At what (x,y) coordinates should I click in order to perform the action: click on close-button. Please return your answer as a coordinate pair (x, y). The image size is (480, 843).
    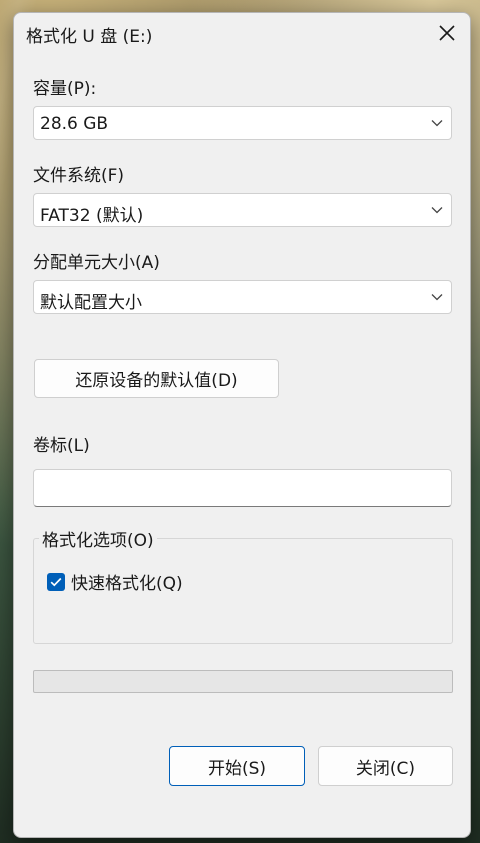
    Looking at the image, I should click on (447, 33).